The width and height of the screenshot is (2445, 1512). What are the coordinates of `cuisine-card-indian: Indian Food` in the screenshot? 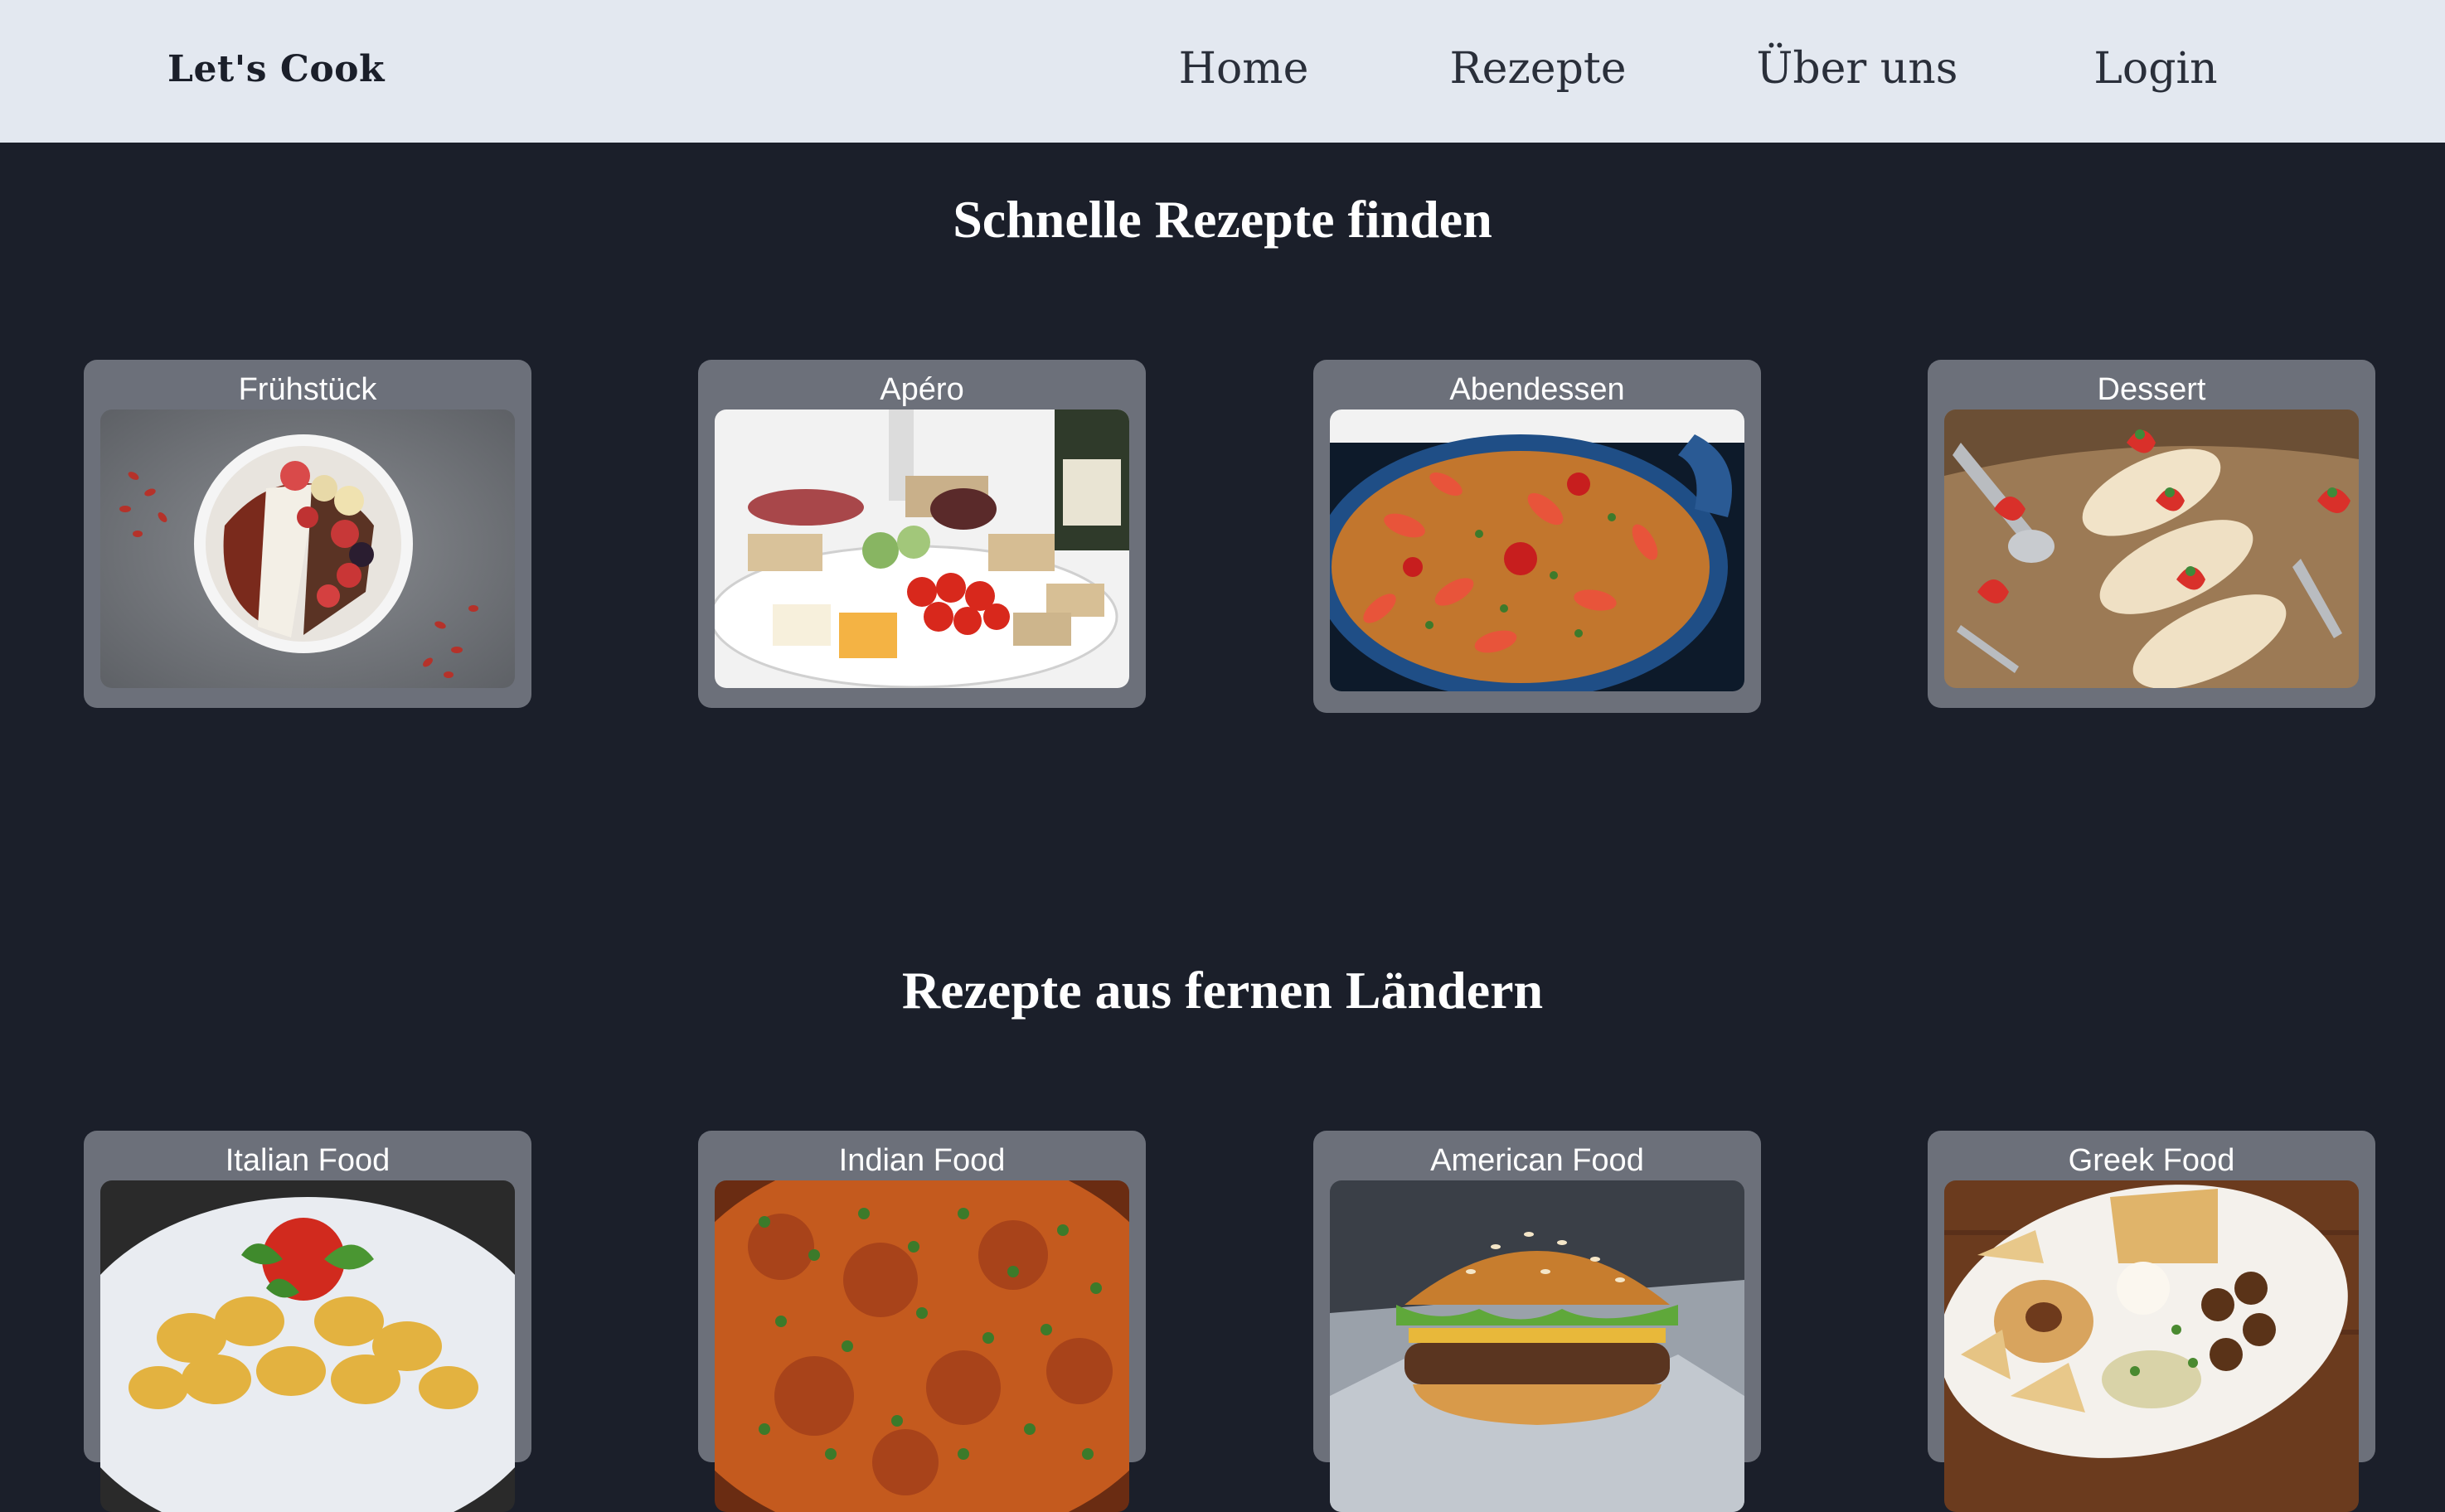 It's located at (922, 1321).